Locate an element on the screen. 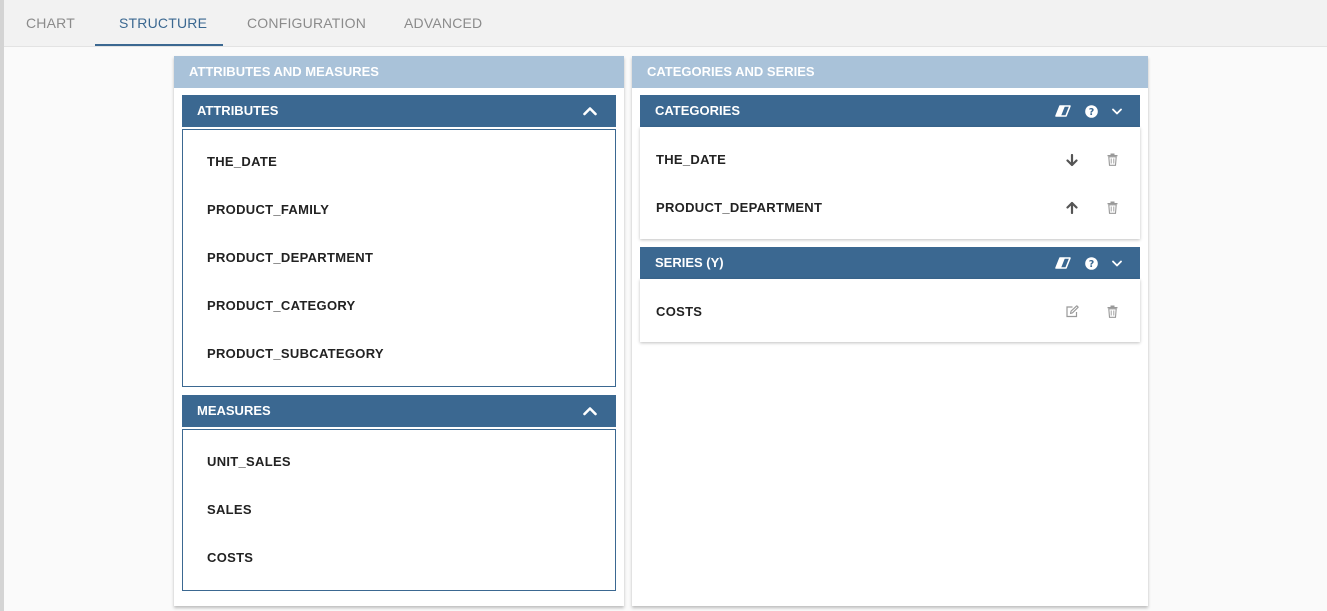  arrow-up-icon is located at coordinates (1072, 207).